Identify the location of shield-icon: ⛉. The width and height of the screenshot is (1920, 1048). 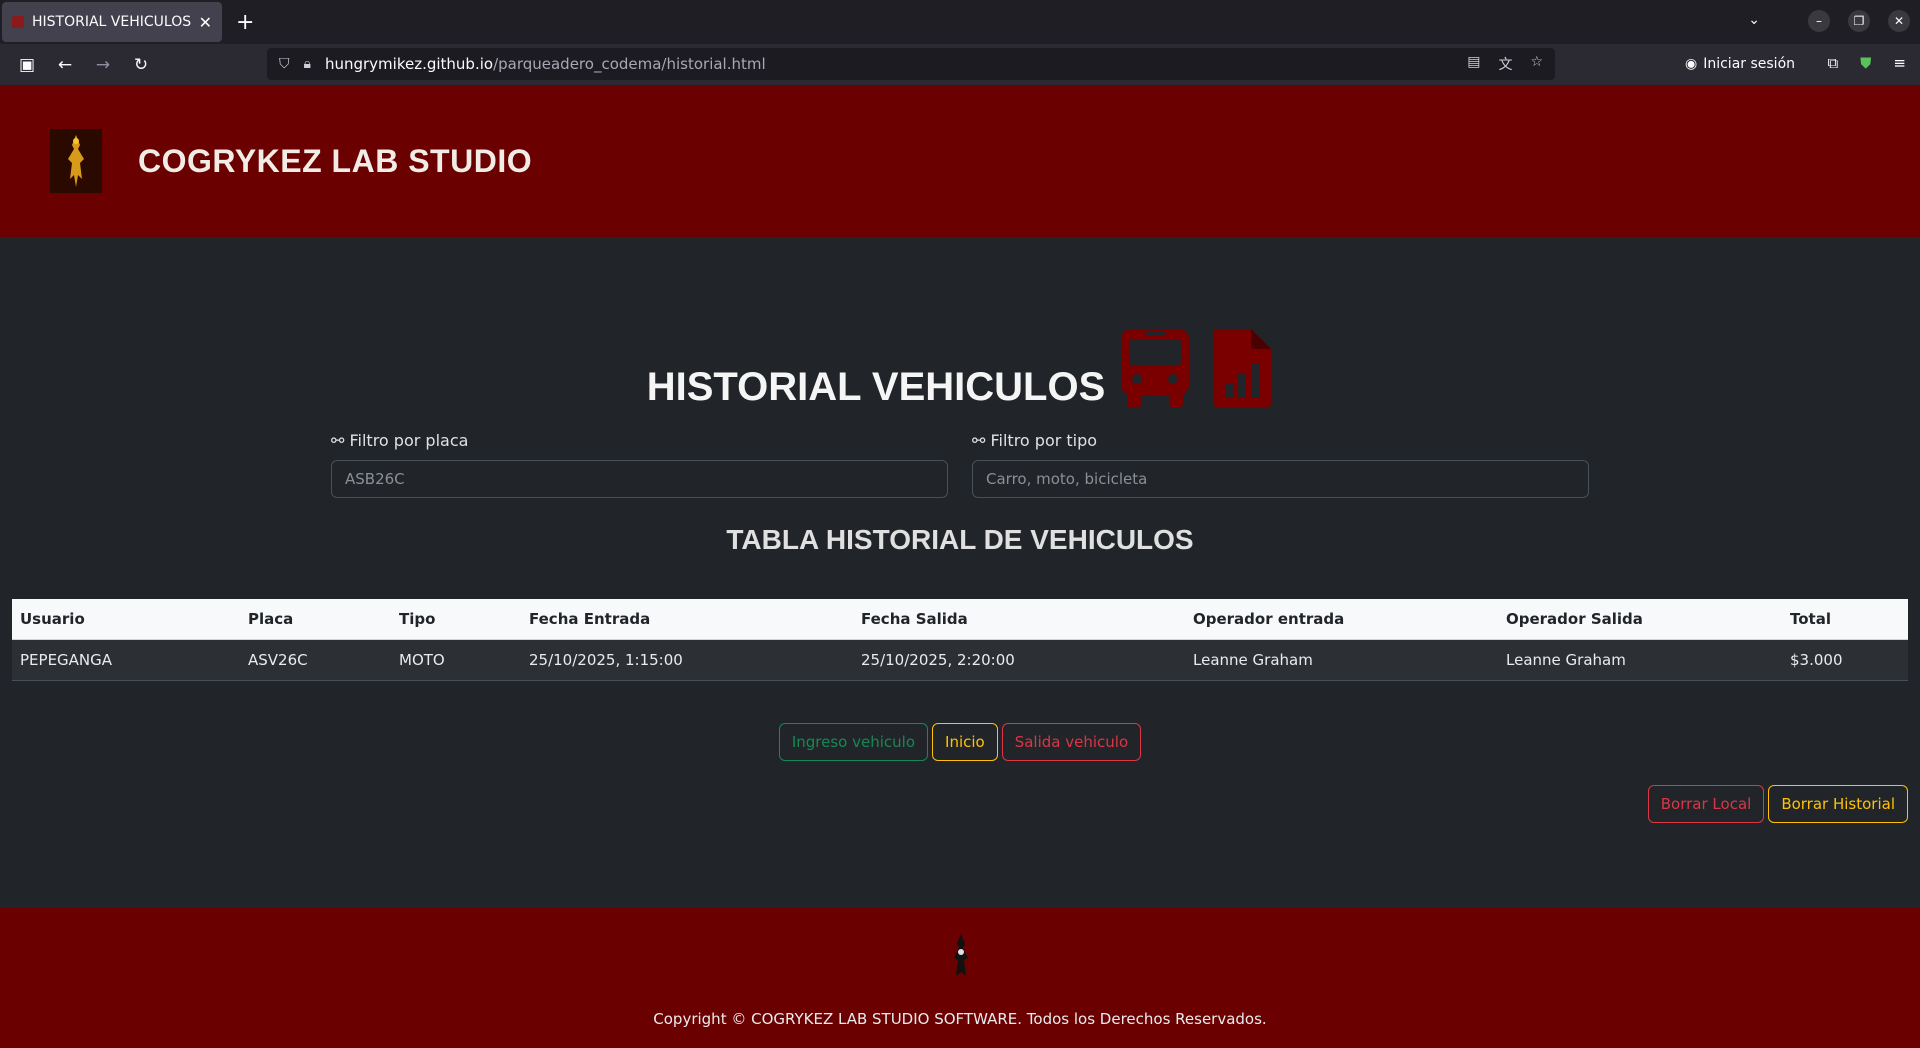
(284, 64).